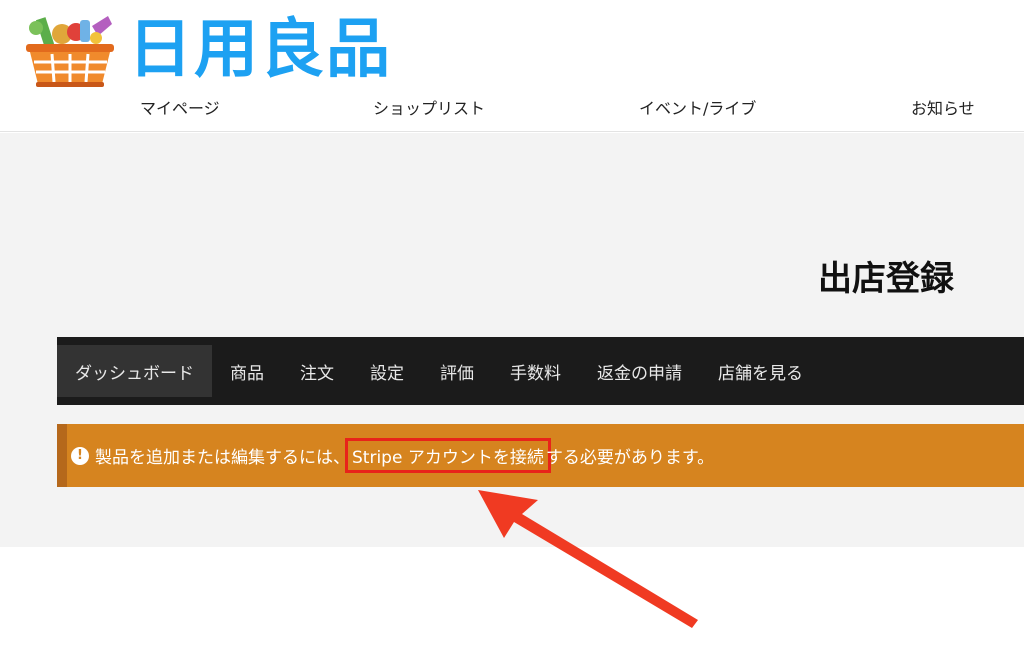 This screenshot has width=1024, height=656. Describe the element at coordinates (535, 371) in the screenshot. I see `tab-fees: 手数料` at that location.